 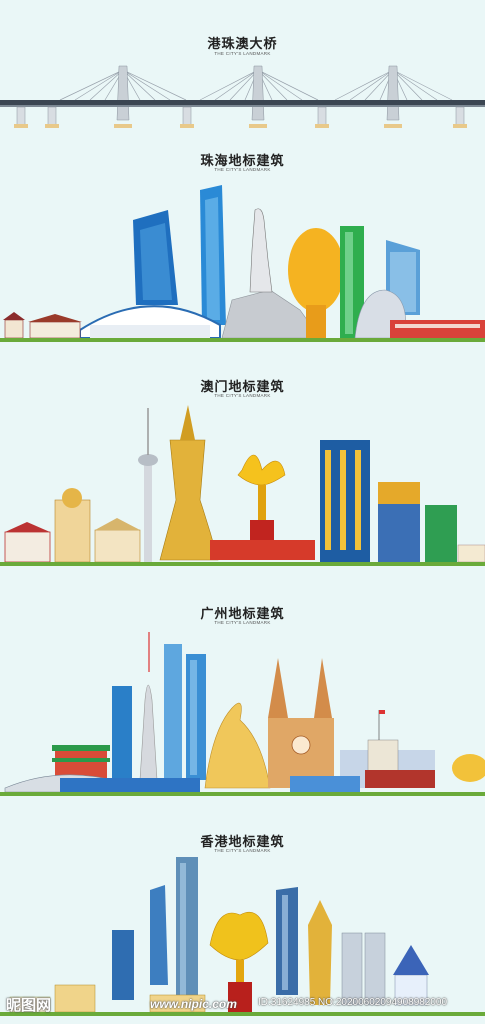 What do you see at coordinates (193, 1004) in the screenshot?
I see `watermark-site: www.nipic.com` at bounding box center [193, 1004].